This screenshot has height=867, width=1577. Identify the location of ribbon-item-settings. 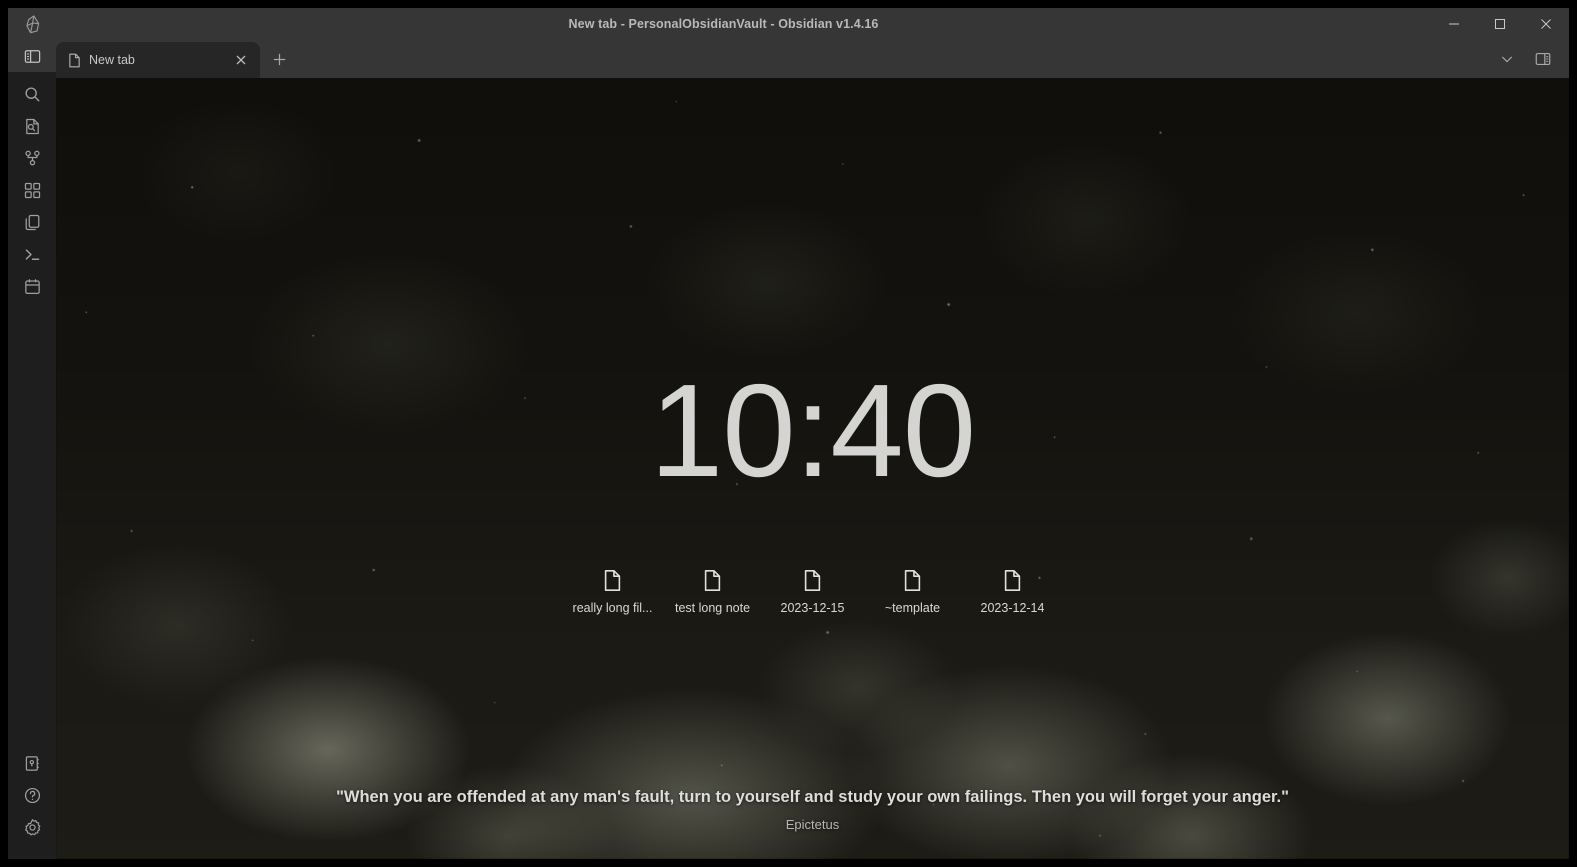
(32, 827).